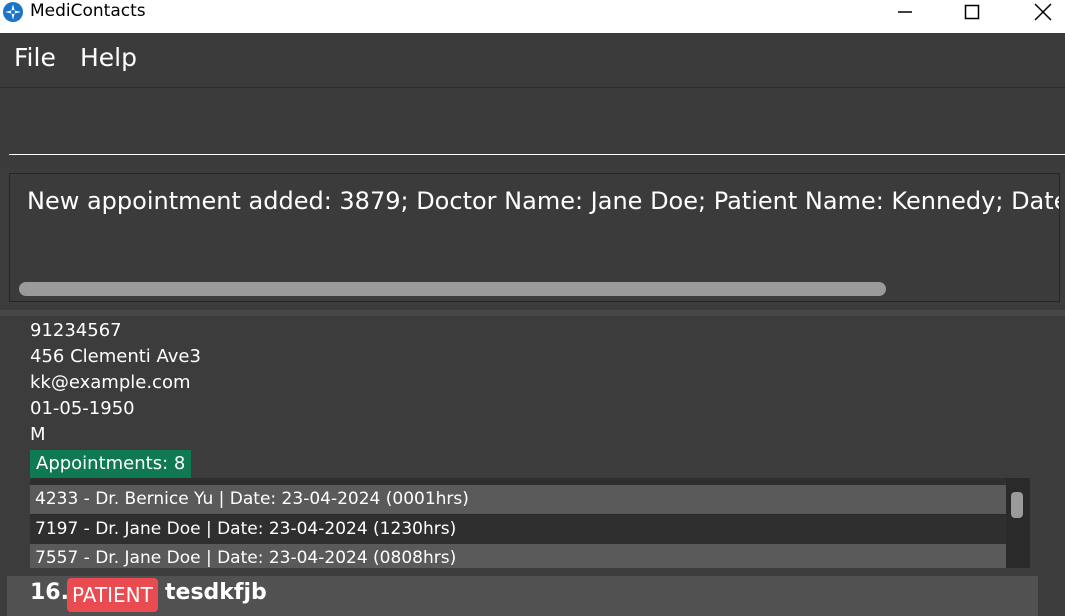 The image size is (1065, 616). Describe the element at coordinates (108, 57) in the screenshot. I see `menu-help: Help` at that location.